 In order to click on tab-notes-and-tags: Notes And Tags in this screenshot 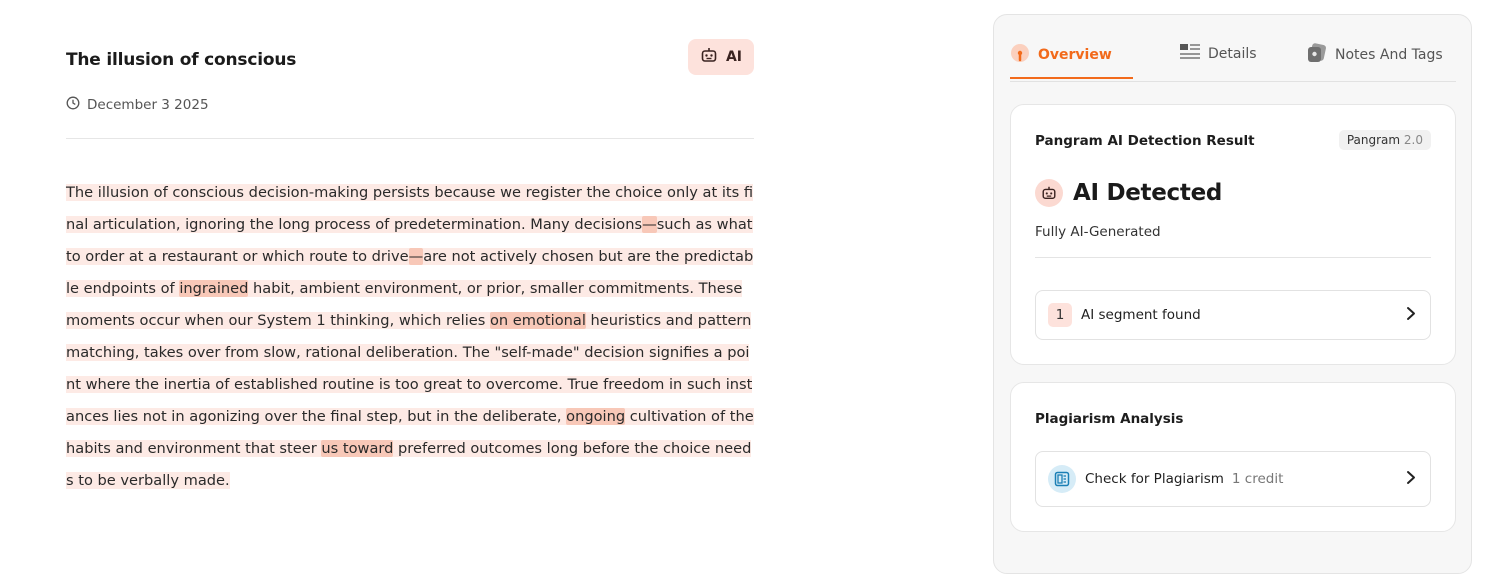, I will do `click(1375, 55)`.